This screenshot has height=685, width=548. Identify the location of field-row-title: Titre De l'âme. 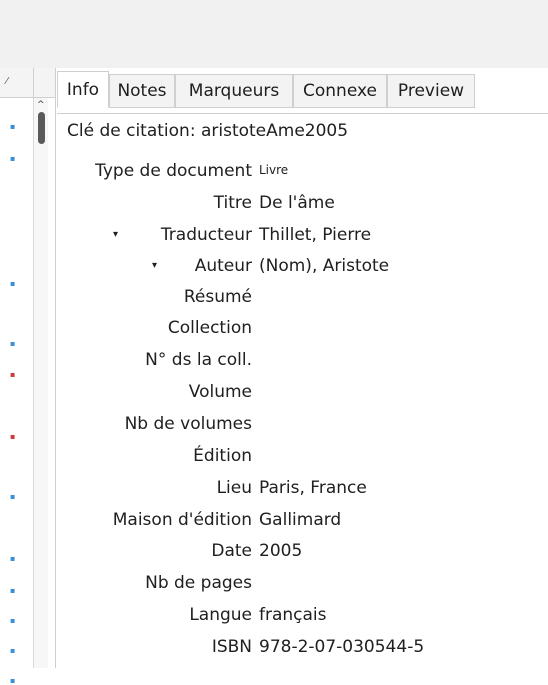
(274, 208).